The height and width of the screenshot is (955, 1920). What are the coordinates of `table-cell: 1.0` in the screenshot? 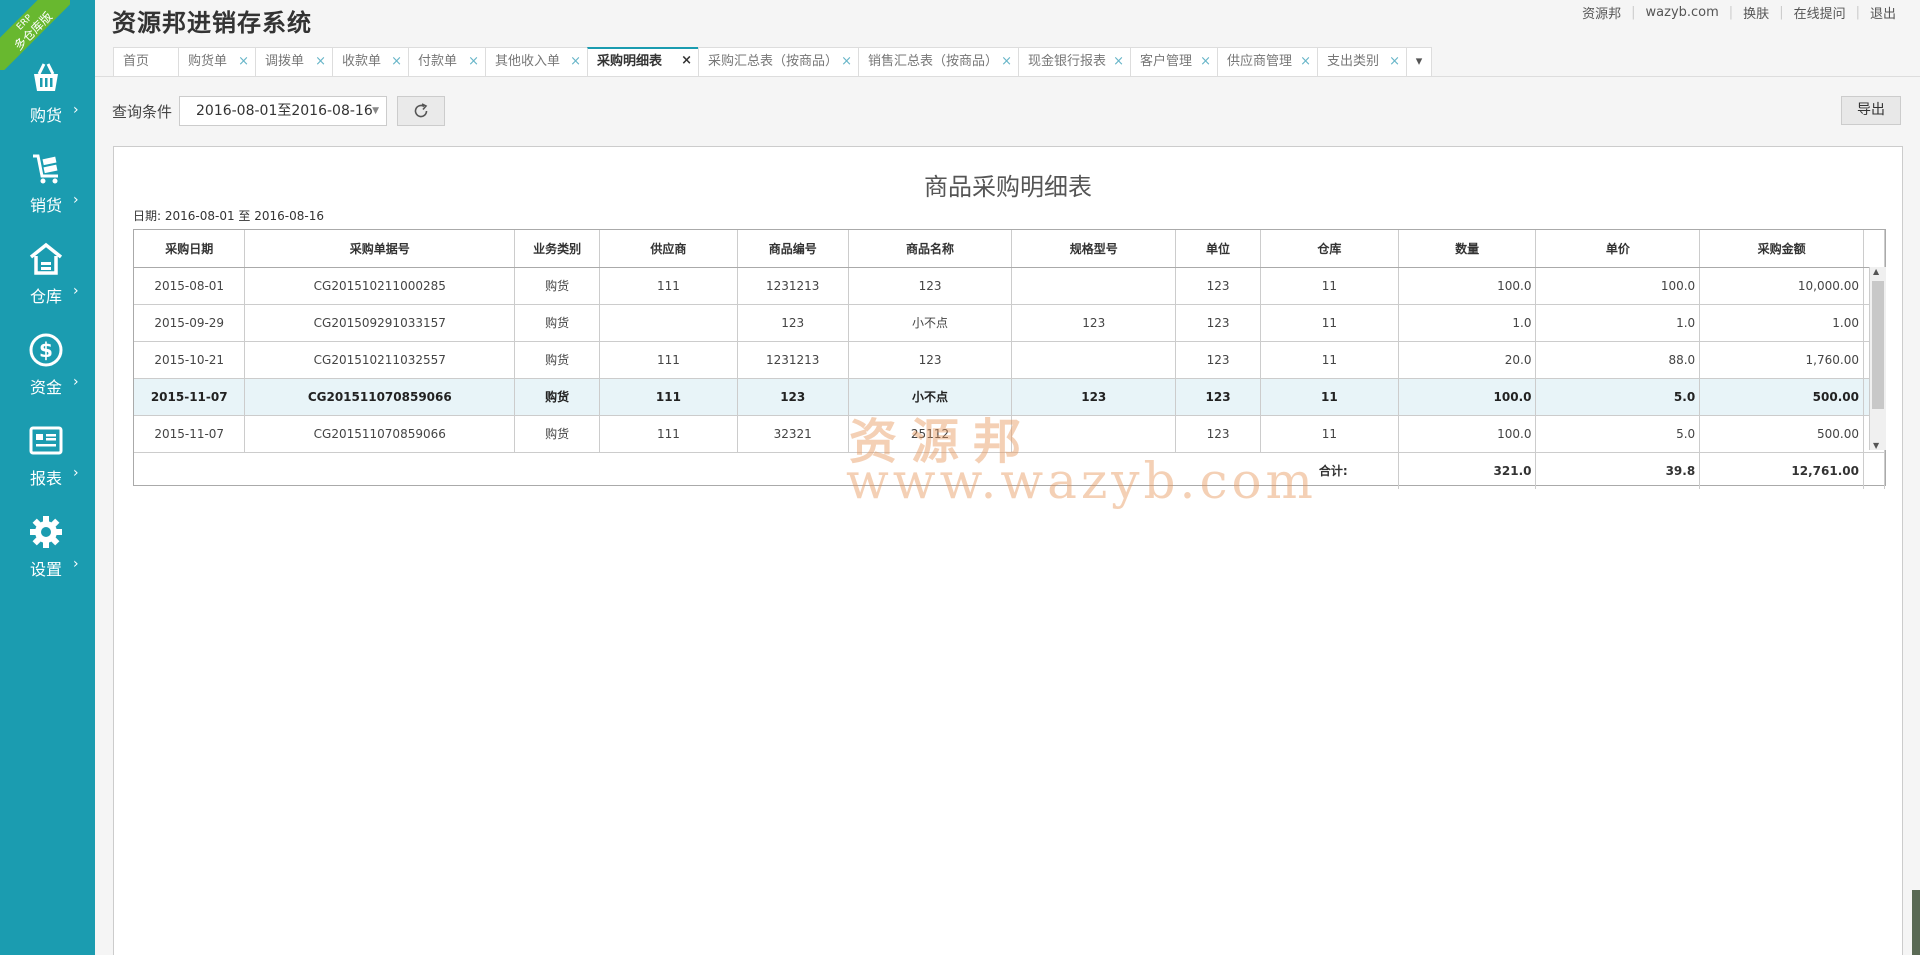 It's located at (1618, 323).